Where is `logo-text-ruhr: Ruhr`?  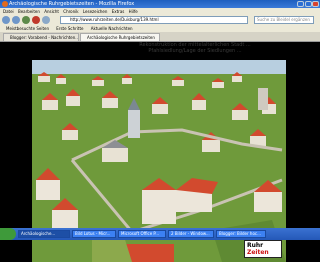
logo-text-ruhr: Ruhr is located at coordinates (255, 245).